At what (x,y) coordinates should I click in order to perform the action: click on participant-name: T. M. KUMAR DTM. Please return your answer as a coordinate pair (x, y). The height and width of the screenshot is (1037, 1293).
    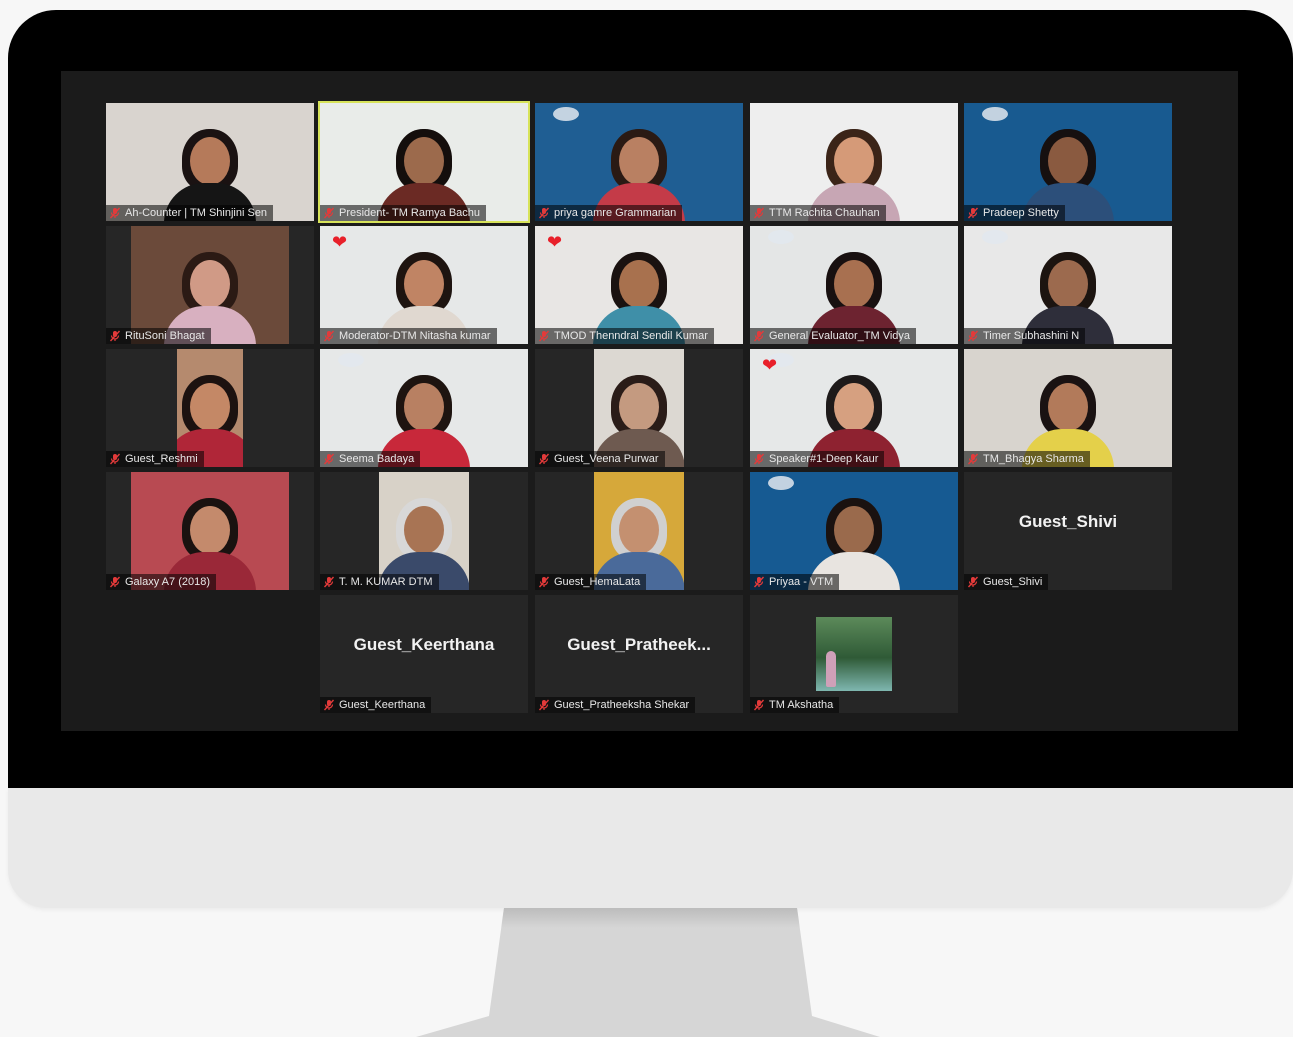
    Looking at the image, I should click on (386, 582).